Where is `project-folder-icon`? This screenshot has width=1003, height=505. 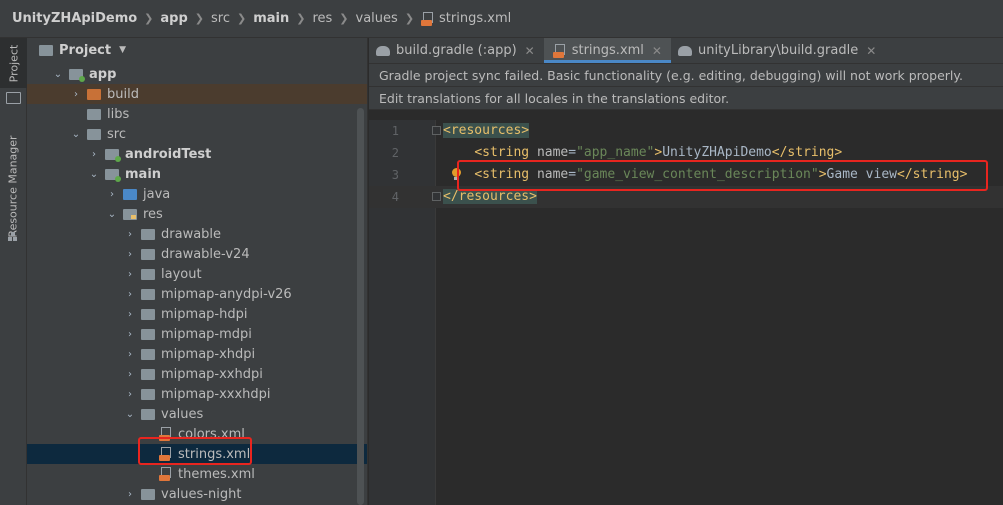
project-folder-icon is located at coordinates (46, 50).